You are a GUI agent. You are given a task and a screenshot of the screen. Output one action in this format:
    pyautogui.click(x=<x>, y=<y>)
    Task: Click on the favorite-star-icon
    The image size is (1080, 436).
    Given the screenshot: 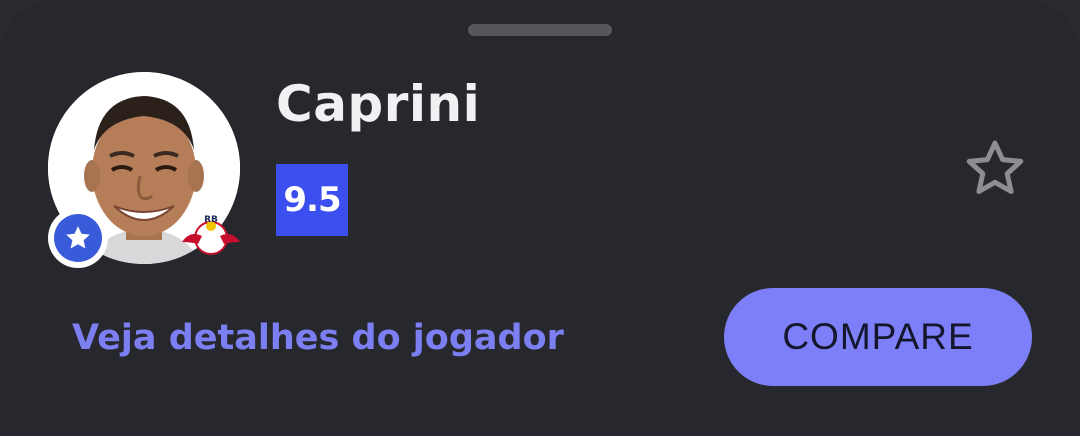 What is the action you would take?
    pyautogui.click(x=995, y=169)
    